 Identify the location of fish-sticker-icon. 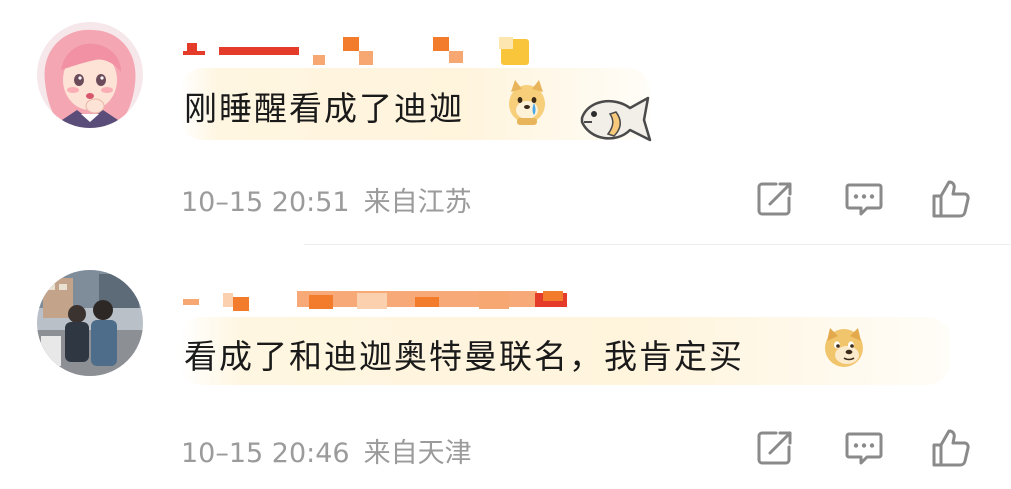
(615, 122).